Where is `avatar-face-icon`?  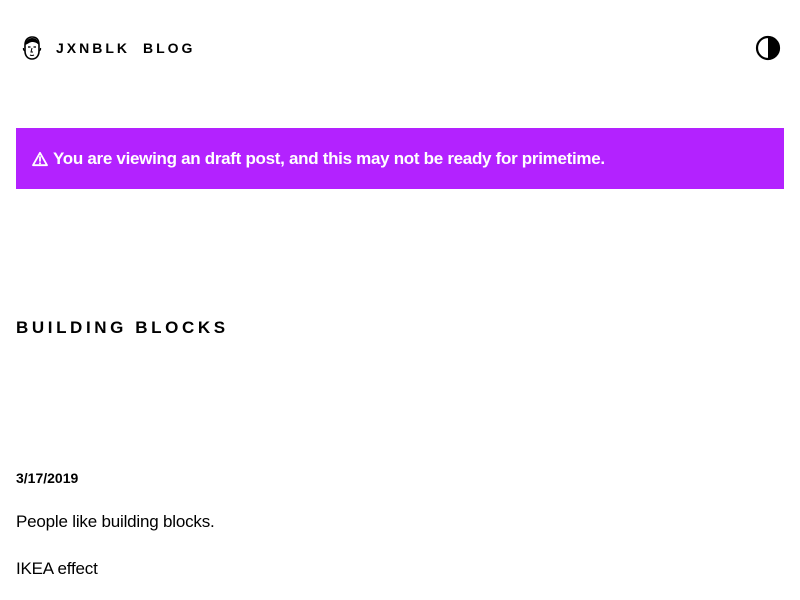 avatar-face-icon is located at coordinates (32, 48).